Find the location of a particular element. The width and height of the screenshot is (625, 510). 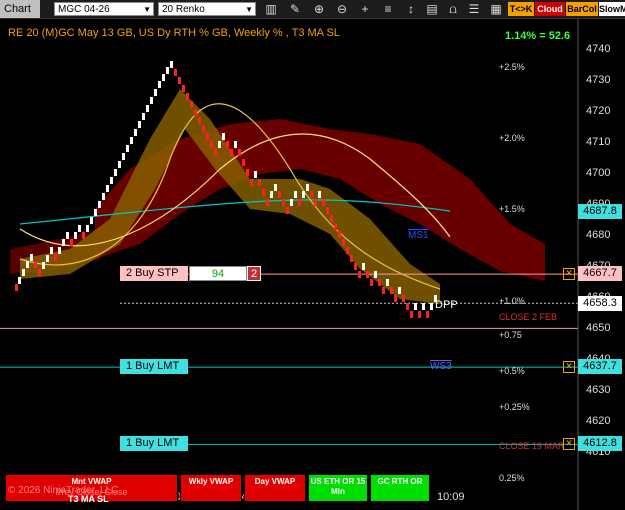

t3ma-line is located at coordinates (235, 212).